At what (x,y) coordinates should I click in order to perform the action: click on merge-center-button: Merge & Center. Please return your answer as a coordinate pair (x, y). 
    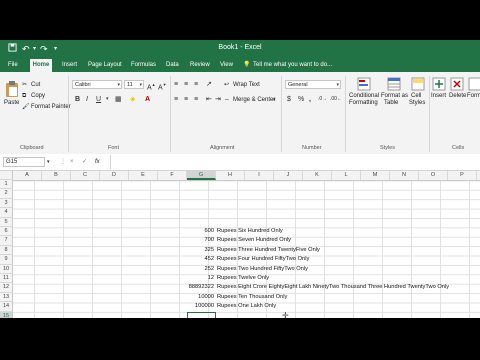
    Looking at the image, I should click on (254, 100).